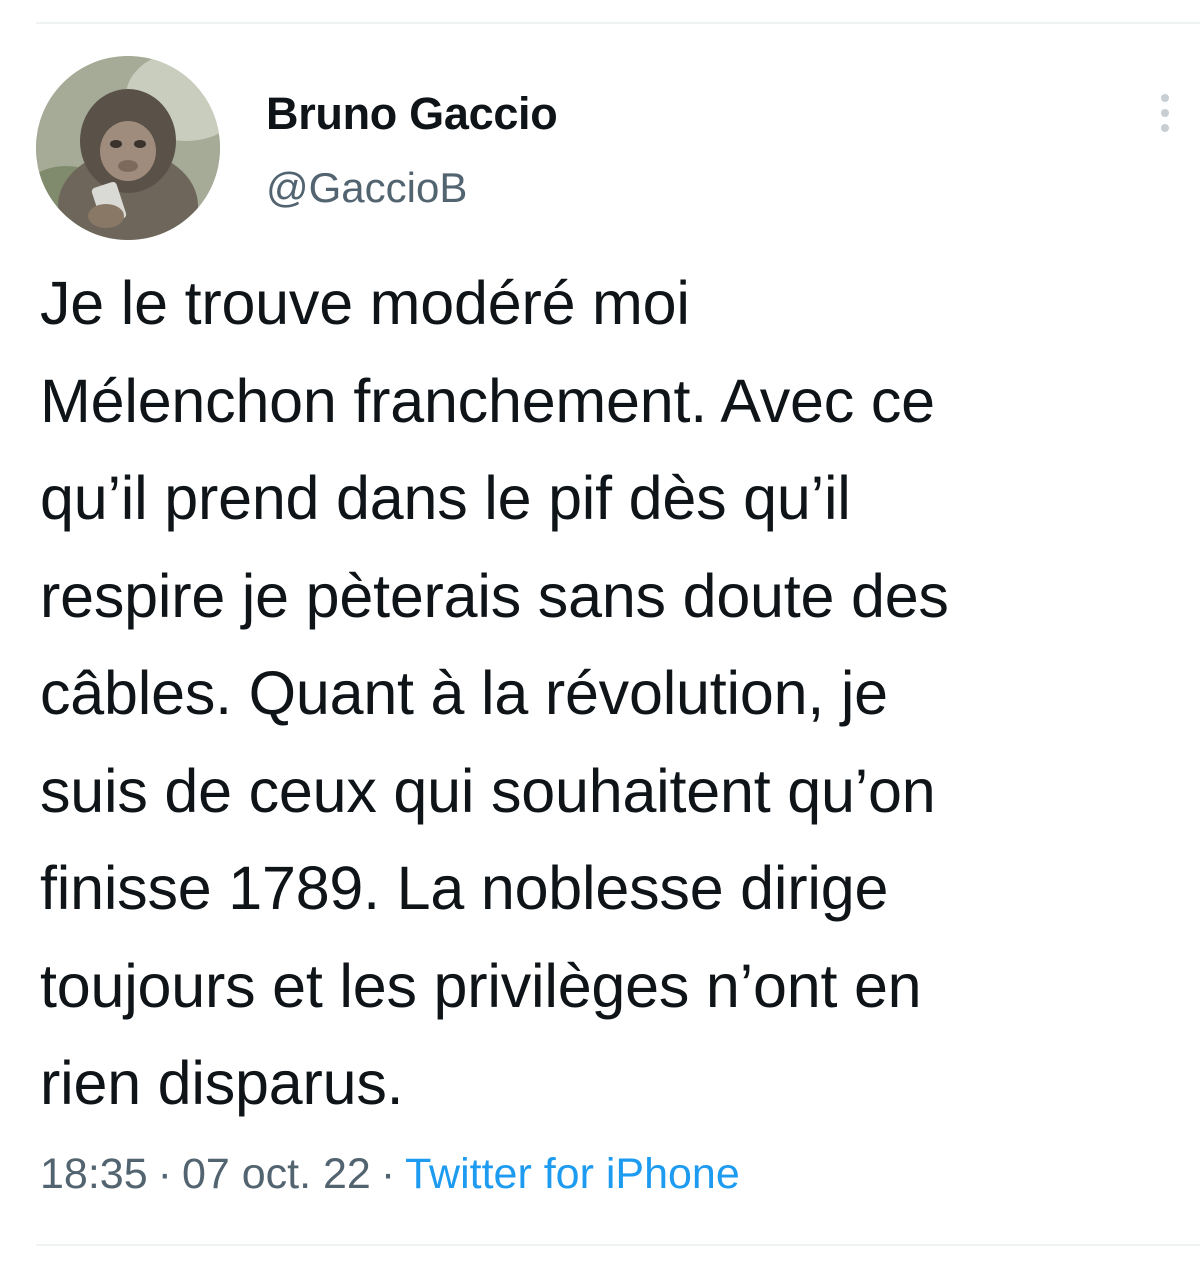  Describe the element at coordinates (276, 1174) in the screenshot. I see `tweet-date: 07 oct. 22` at that location.